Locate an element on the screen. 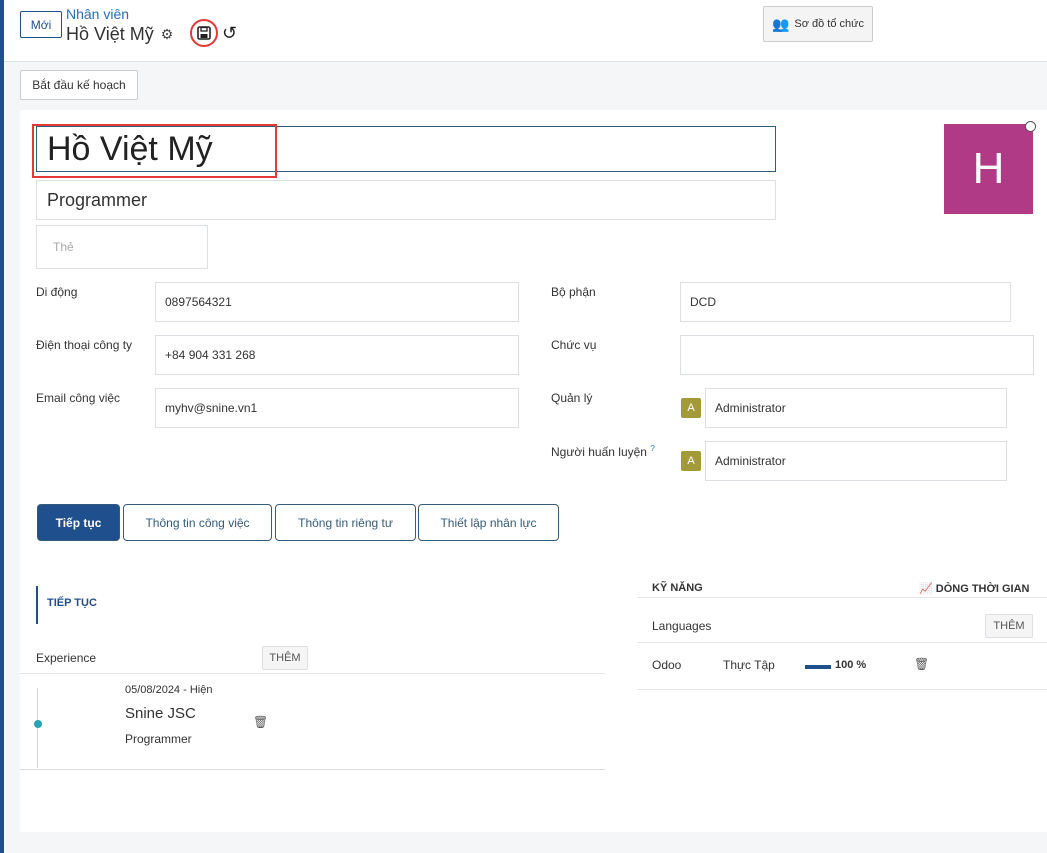 Image resolution: width=1047 pixels, height=853 pixels. tab-hr-settings: Thiết lập nhân lực is located at coordinates (488, 522).